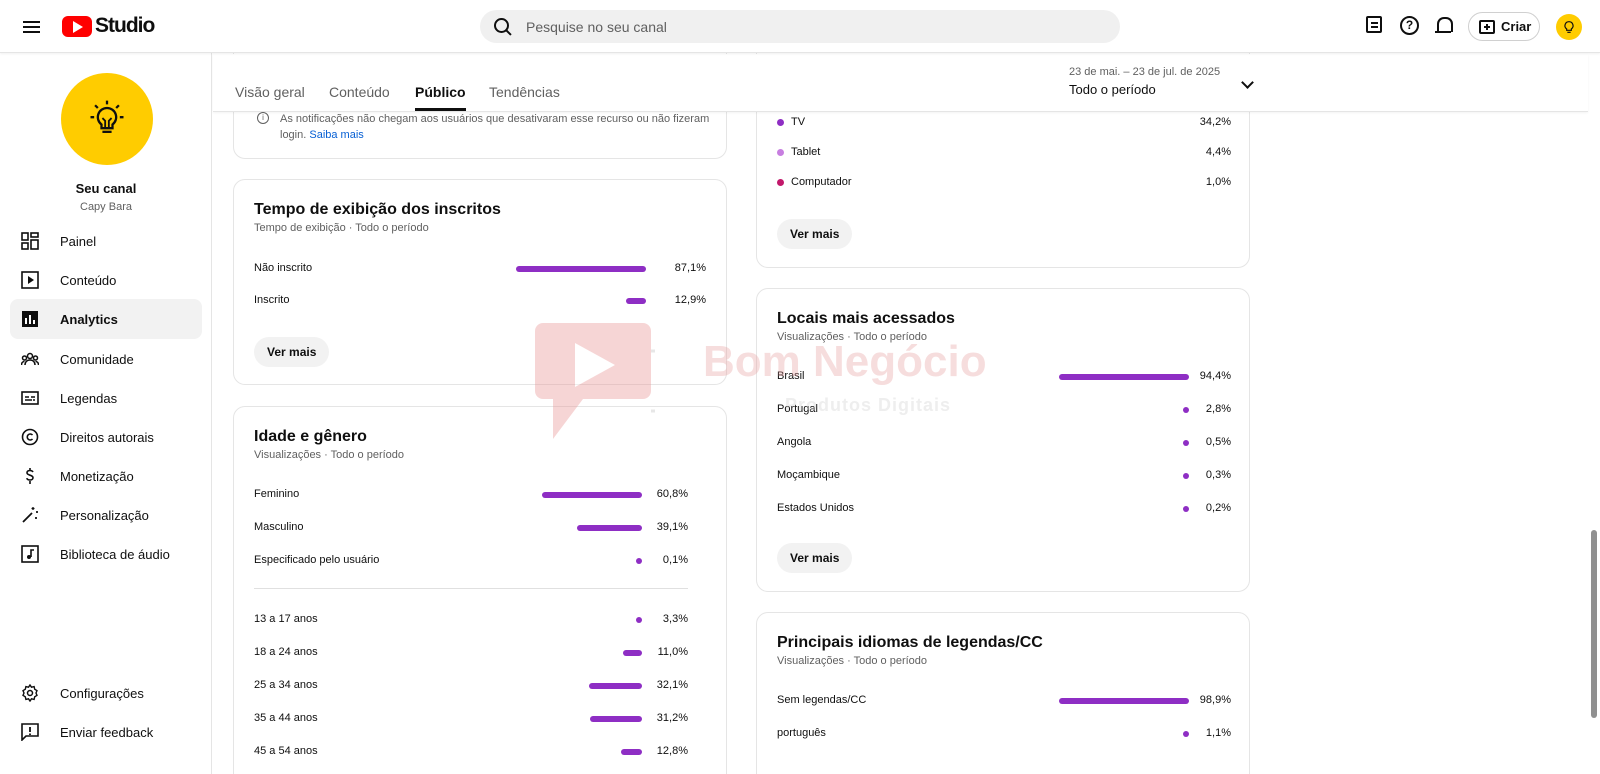  What do you see at coordinates (30, 319) in the screenshot?
I see `analytics-icon` at bounding box center [30, 319].